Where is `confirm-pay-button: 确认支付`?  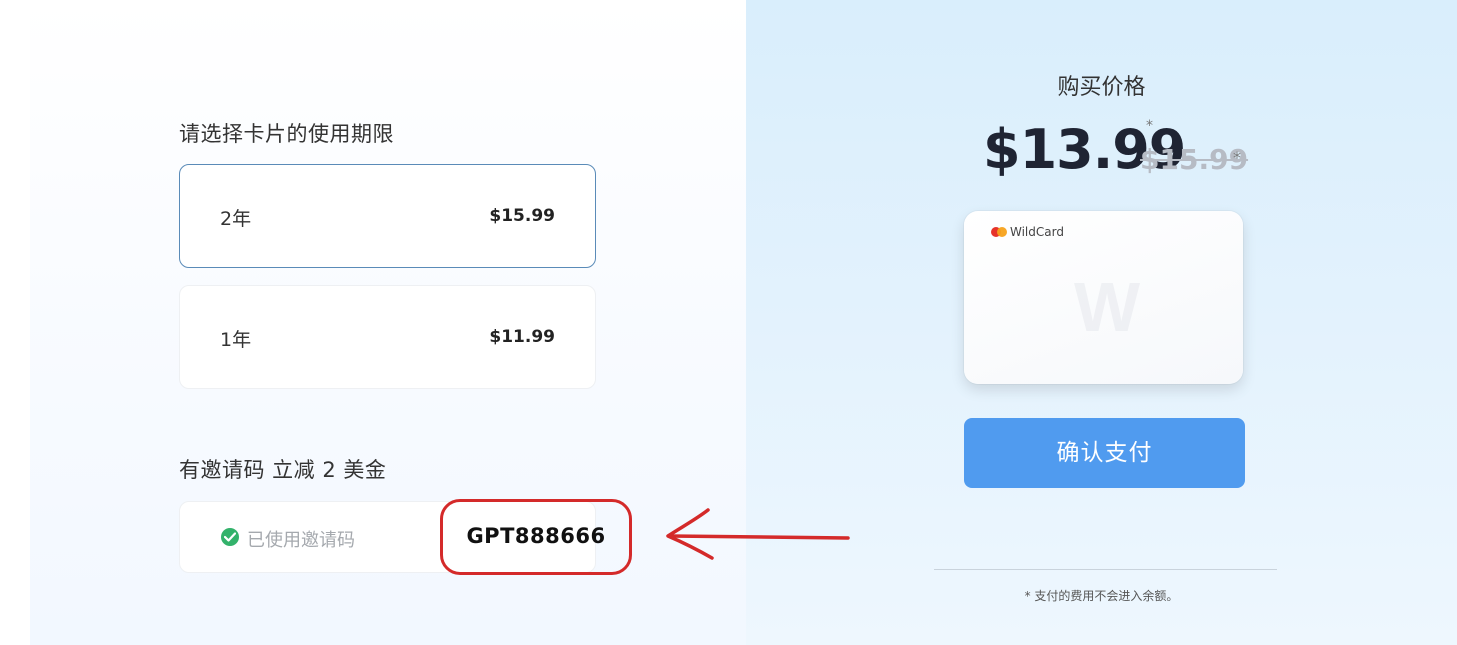 confirm-pay-button: 确认支付 is located at coordinates (1104, 453).